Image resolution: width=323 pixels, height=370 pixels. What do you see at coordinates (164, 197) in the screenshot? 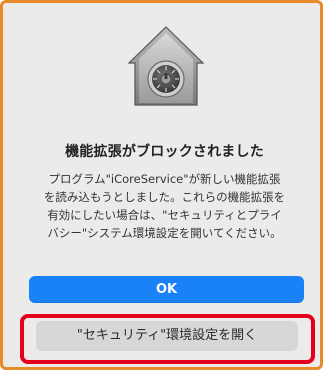
I see `message-line: を読み込もうとしました。これらの機能拡張を` at bounding box center [164, 197].